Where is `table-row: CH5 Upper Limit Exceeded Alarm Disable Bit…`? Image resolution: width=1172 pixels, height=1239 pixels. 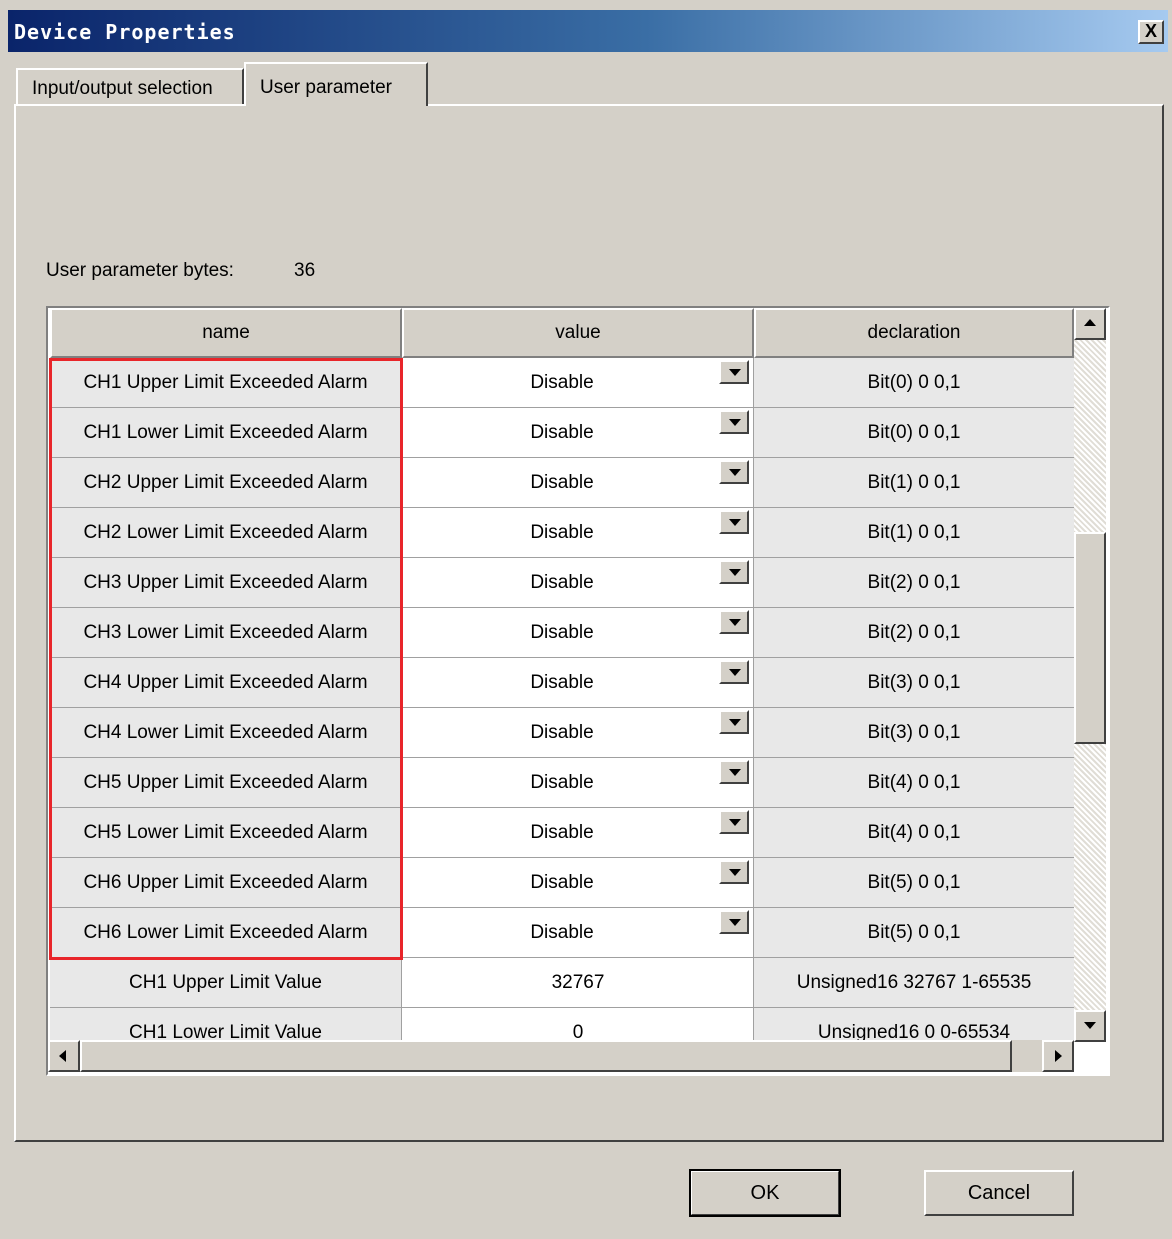 table-row: CH5 Upper Limit Exceeded Alarm Disable Bit… is located at coordinates (562, 783).